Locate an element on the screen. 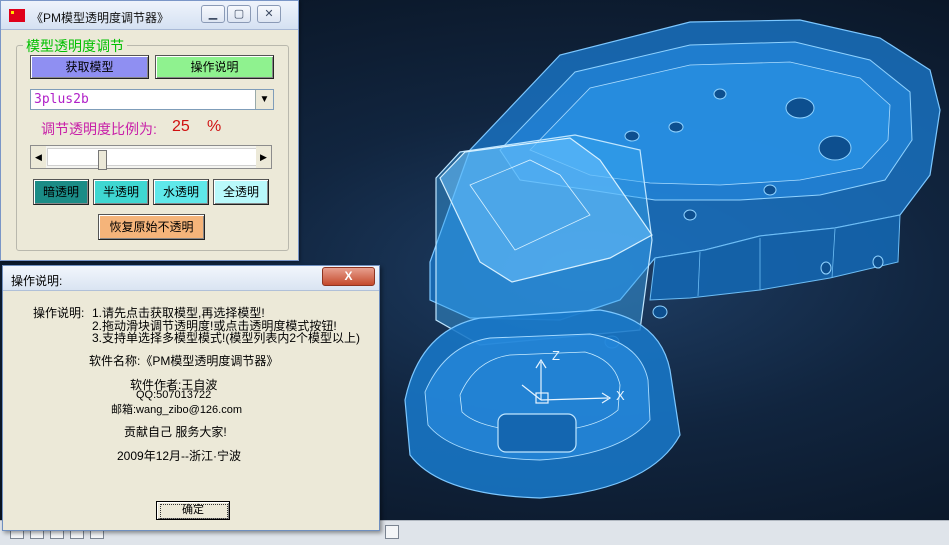 The image size is (949, 545). tool-titlebar: 《PM模型透明度调节器》 ▁ ▢ ✕ is located at coordinates (149, 15).